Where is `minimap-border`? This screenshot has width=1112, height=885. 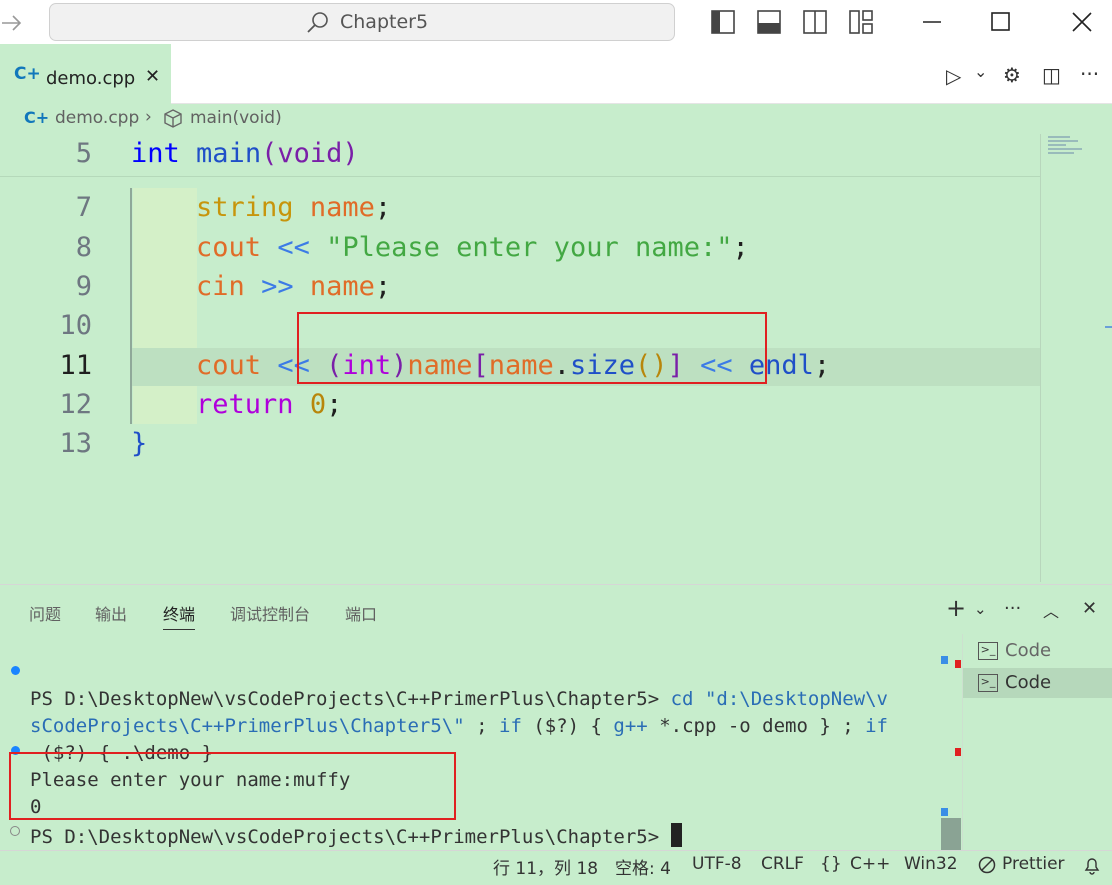 minimap-border is located at coordinates (1040, 358).